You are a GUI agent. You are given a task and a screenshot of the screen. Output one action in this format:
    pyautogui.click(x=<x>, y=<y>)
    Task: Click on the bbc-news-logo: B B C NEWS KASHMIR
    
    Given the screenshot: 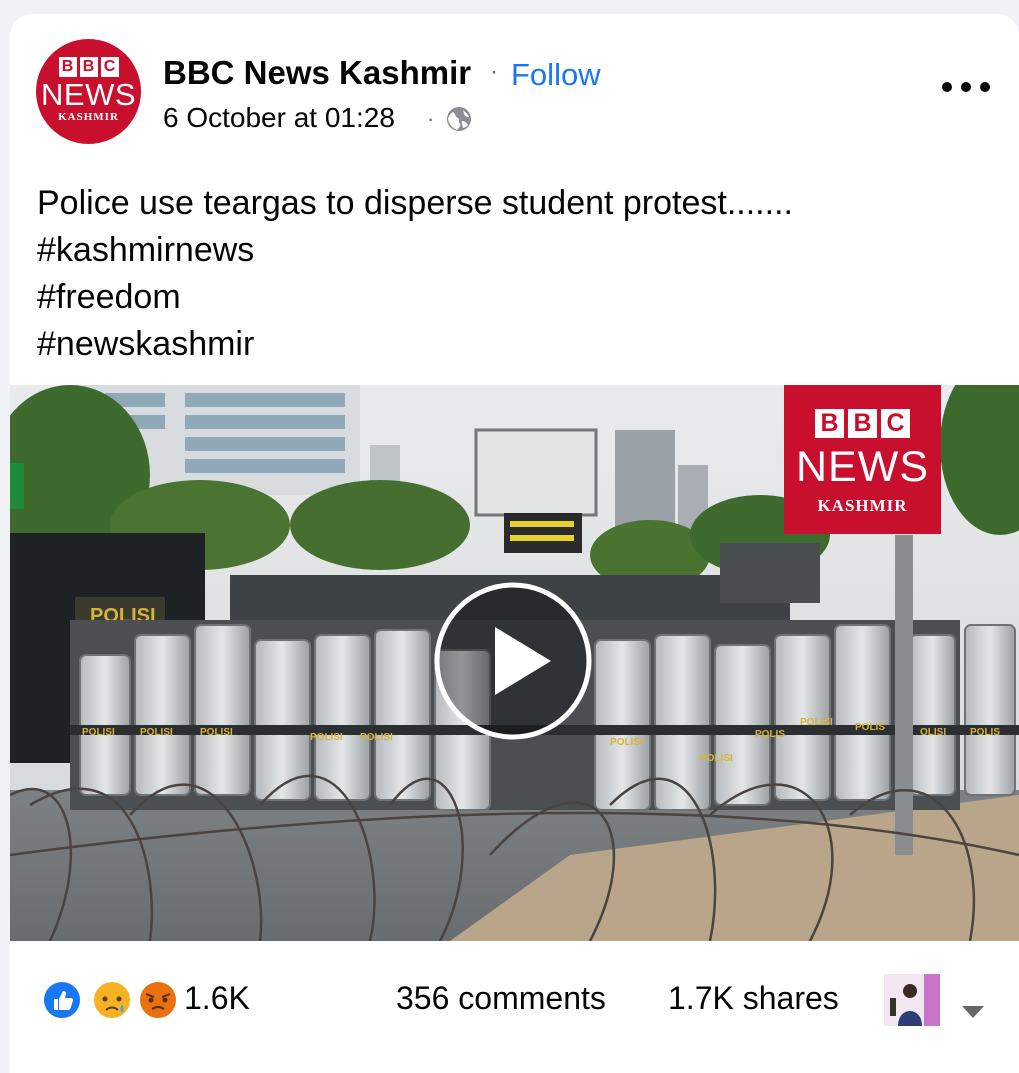 What is the action you would take?
    pyautogui.click(x=862, y=459)
    